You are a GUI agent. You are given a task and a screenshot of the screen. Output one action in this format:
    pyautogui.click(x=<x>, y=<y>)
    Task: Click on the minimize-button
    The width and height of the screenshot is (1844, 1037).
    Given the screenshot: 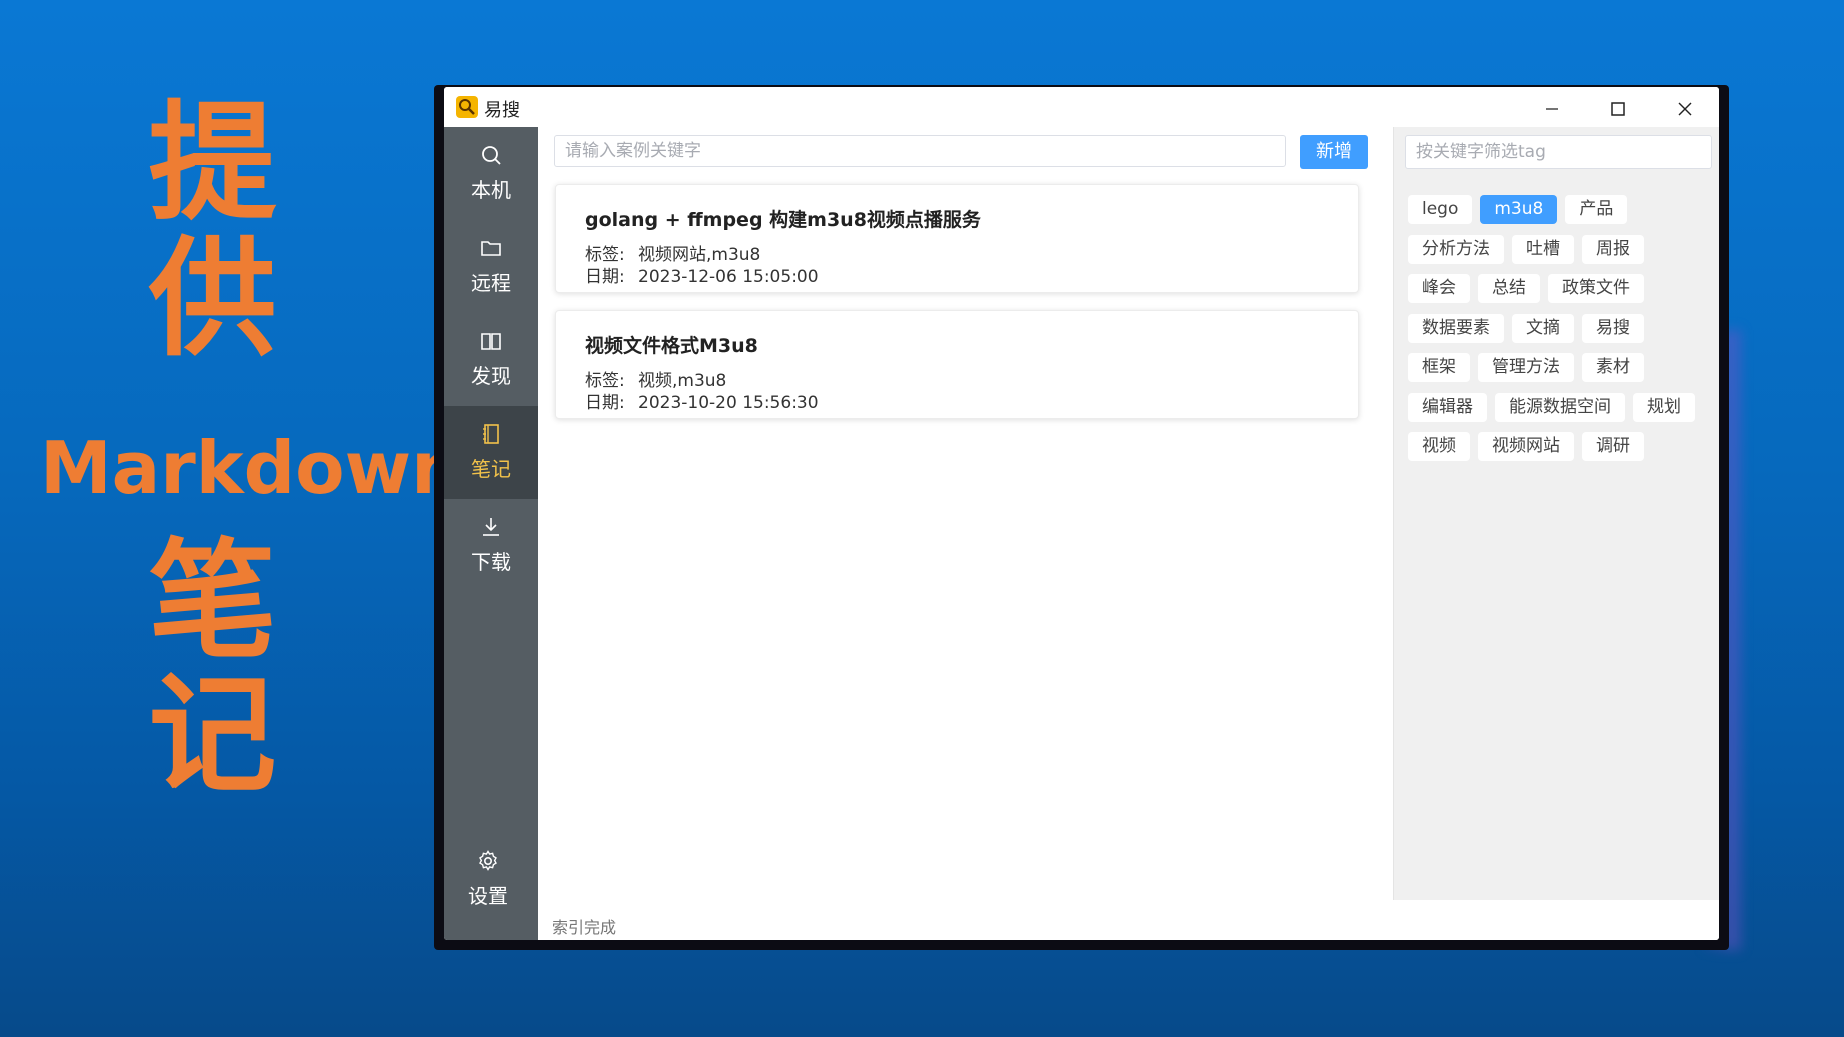 What is the action you would take?
    pyautogui.click(x=1552, y=107)
    